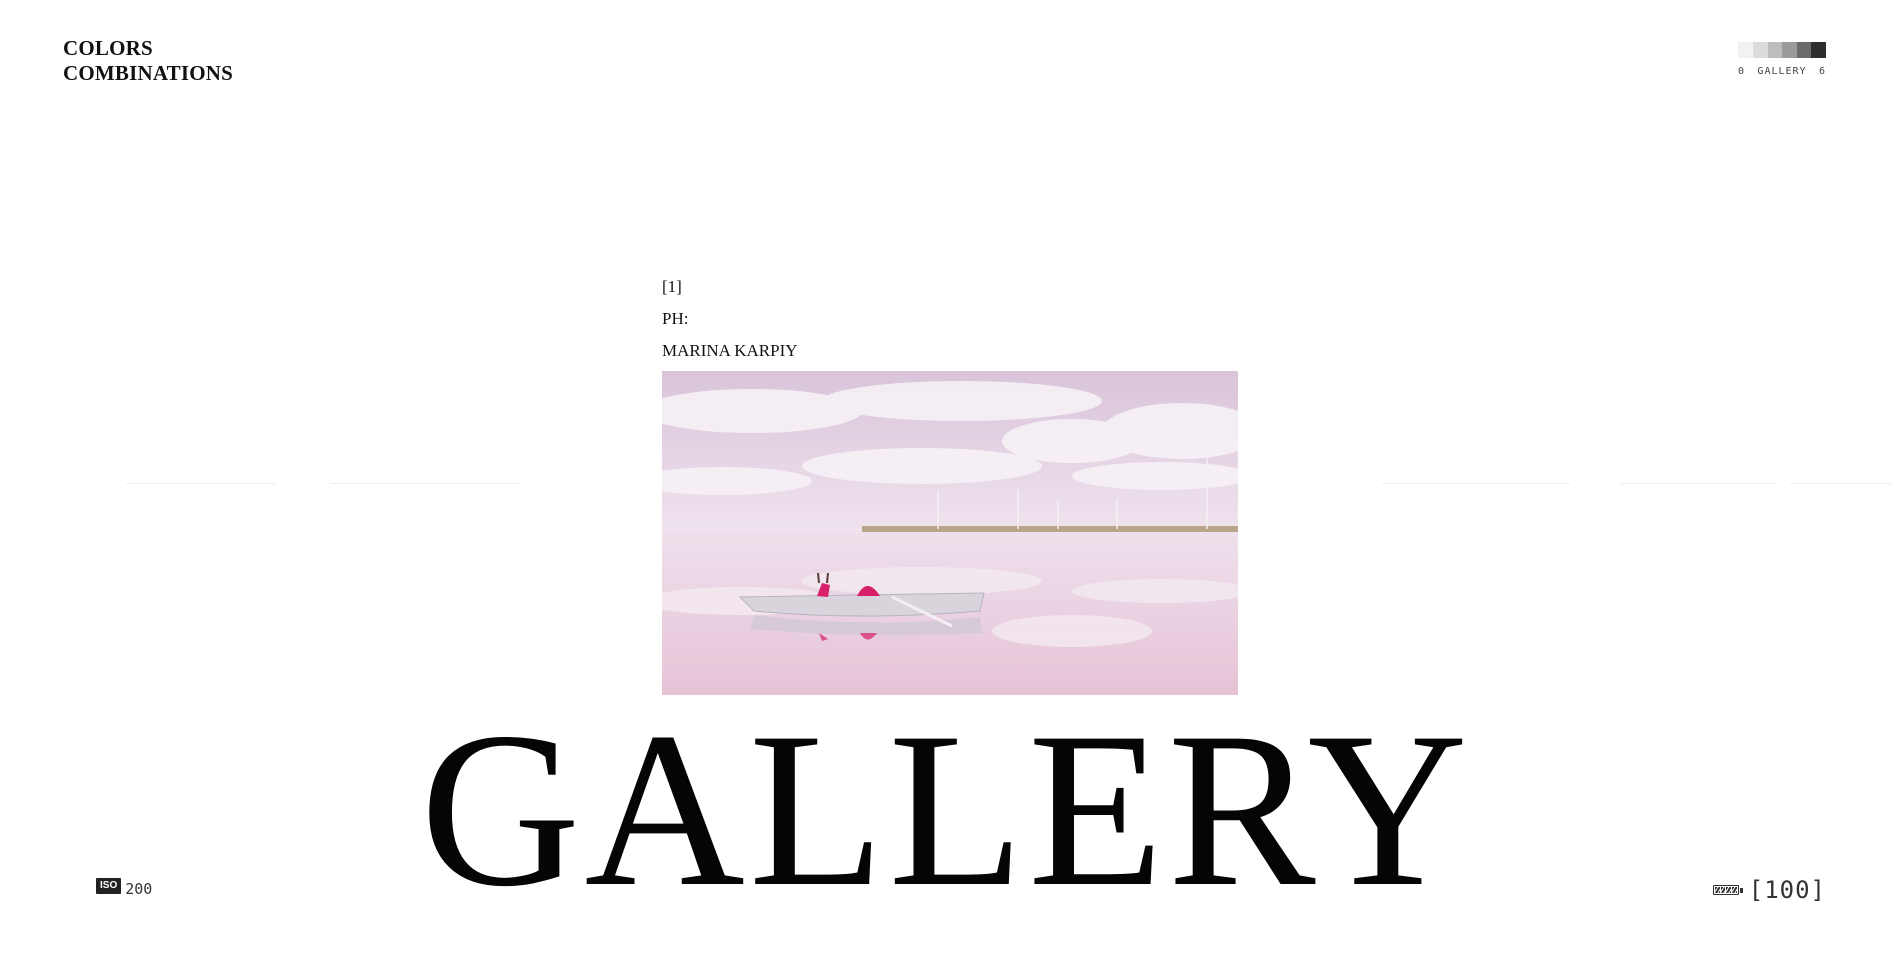 This screenshot has height=967, width=1892. I want to click on photo-index: [1], so click(672, 286).